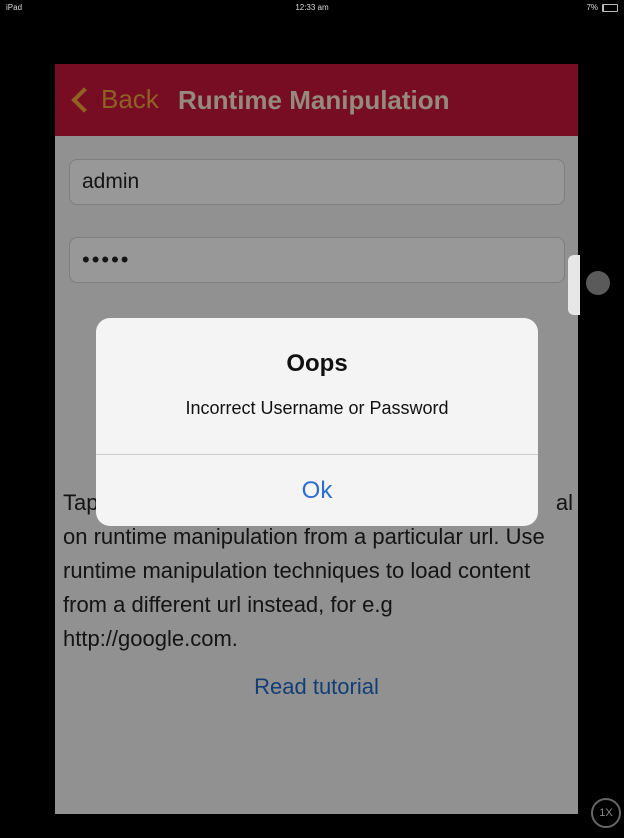 The height and width of the screenshot is (838, 624). I want to click on assistive-touch-icon, so click(598, 283).